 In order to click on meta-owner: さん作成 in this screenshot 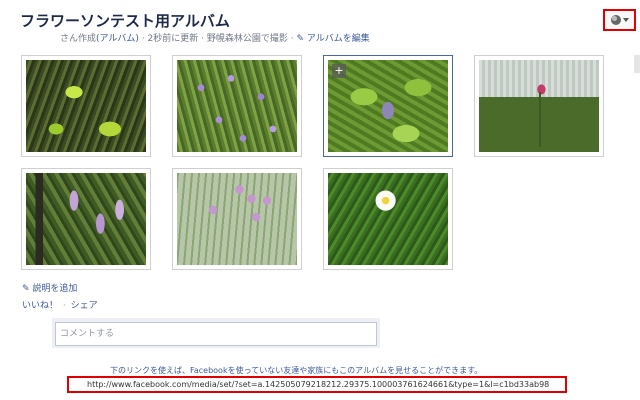, I will do `click(78, 39)`.